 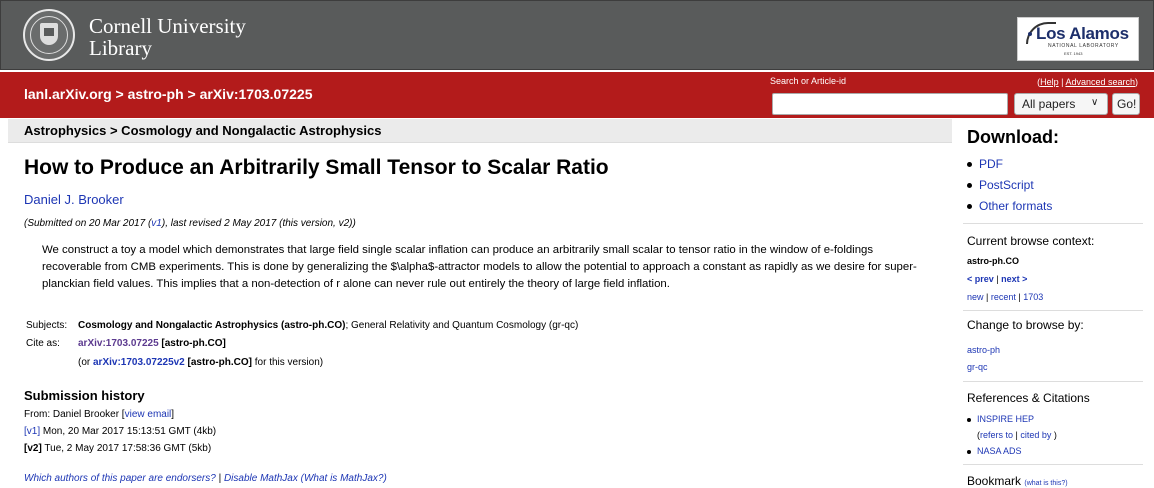 I want to click on history-v2: [v2] Tue, 2 May 2017 17:58:36 GMT (5kb), so click(x=117, y=448).